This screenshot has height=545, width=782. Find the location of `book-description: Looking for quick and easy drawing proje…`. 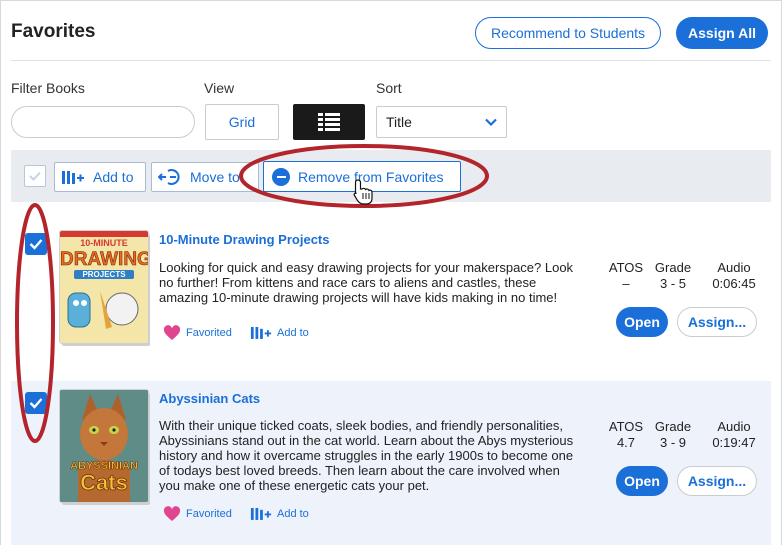

book-description: Looking for quick and easy drawing proje… is located at coordinates (366, 282).